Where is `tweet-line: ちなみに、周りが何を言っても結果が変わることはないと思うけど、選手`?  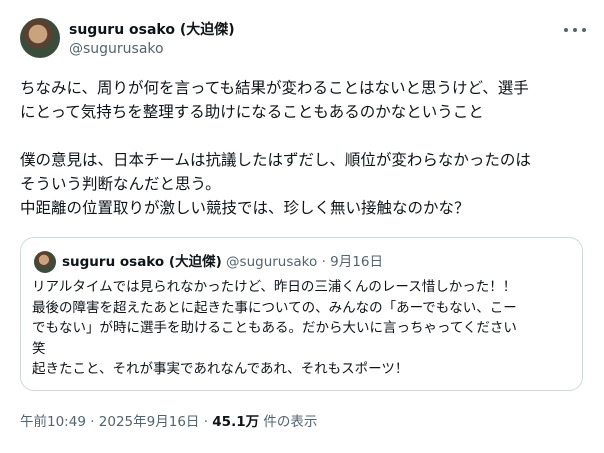 tweet-line: ちなみに、周りが何を言っても結果が変わることはないと思うけど、選手 is located at coordinates (274, 88).